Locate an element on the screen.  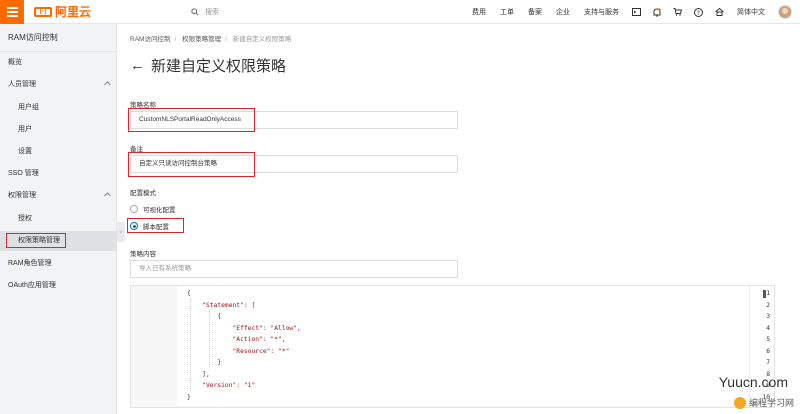
sidebar-item-label: 用户组 is located at coordinates (28, 107).